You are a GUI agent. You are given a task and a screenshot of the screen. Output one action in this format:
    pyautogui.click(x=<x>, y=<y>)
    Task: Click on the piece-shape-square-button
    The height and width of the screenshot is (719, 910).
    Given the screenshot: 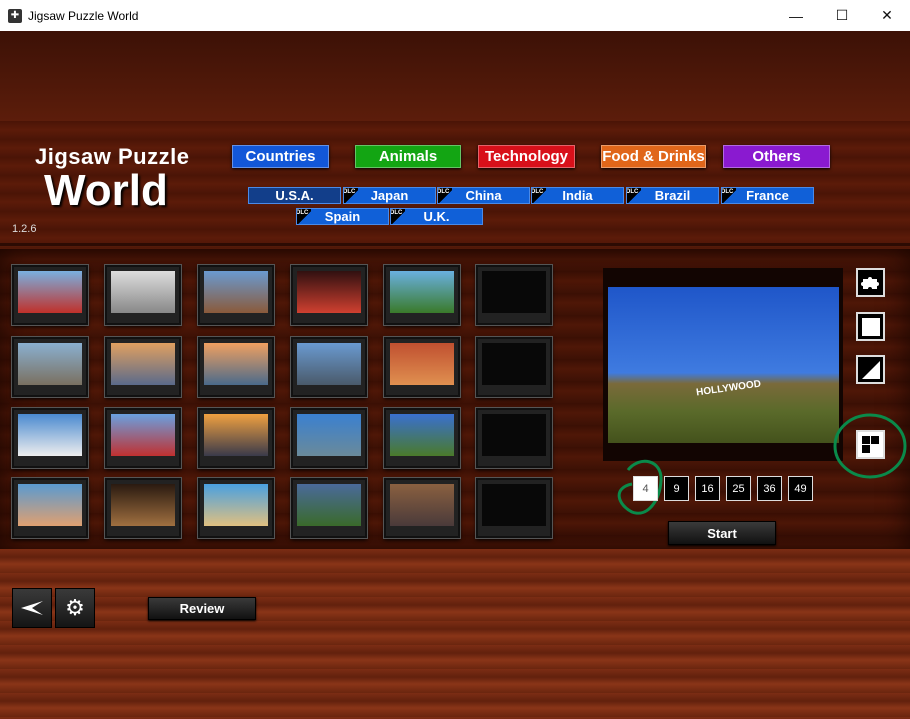 What is the action you would take?
    pyautogui.click(x=870, y=326)
    